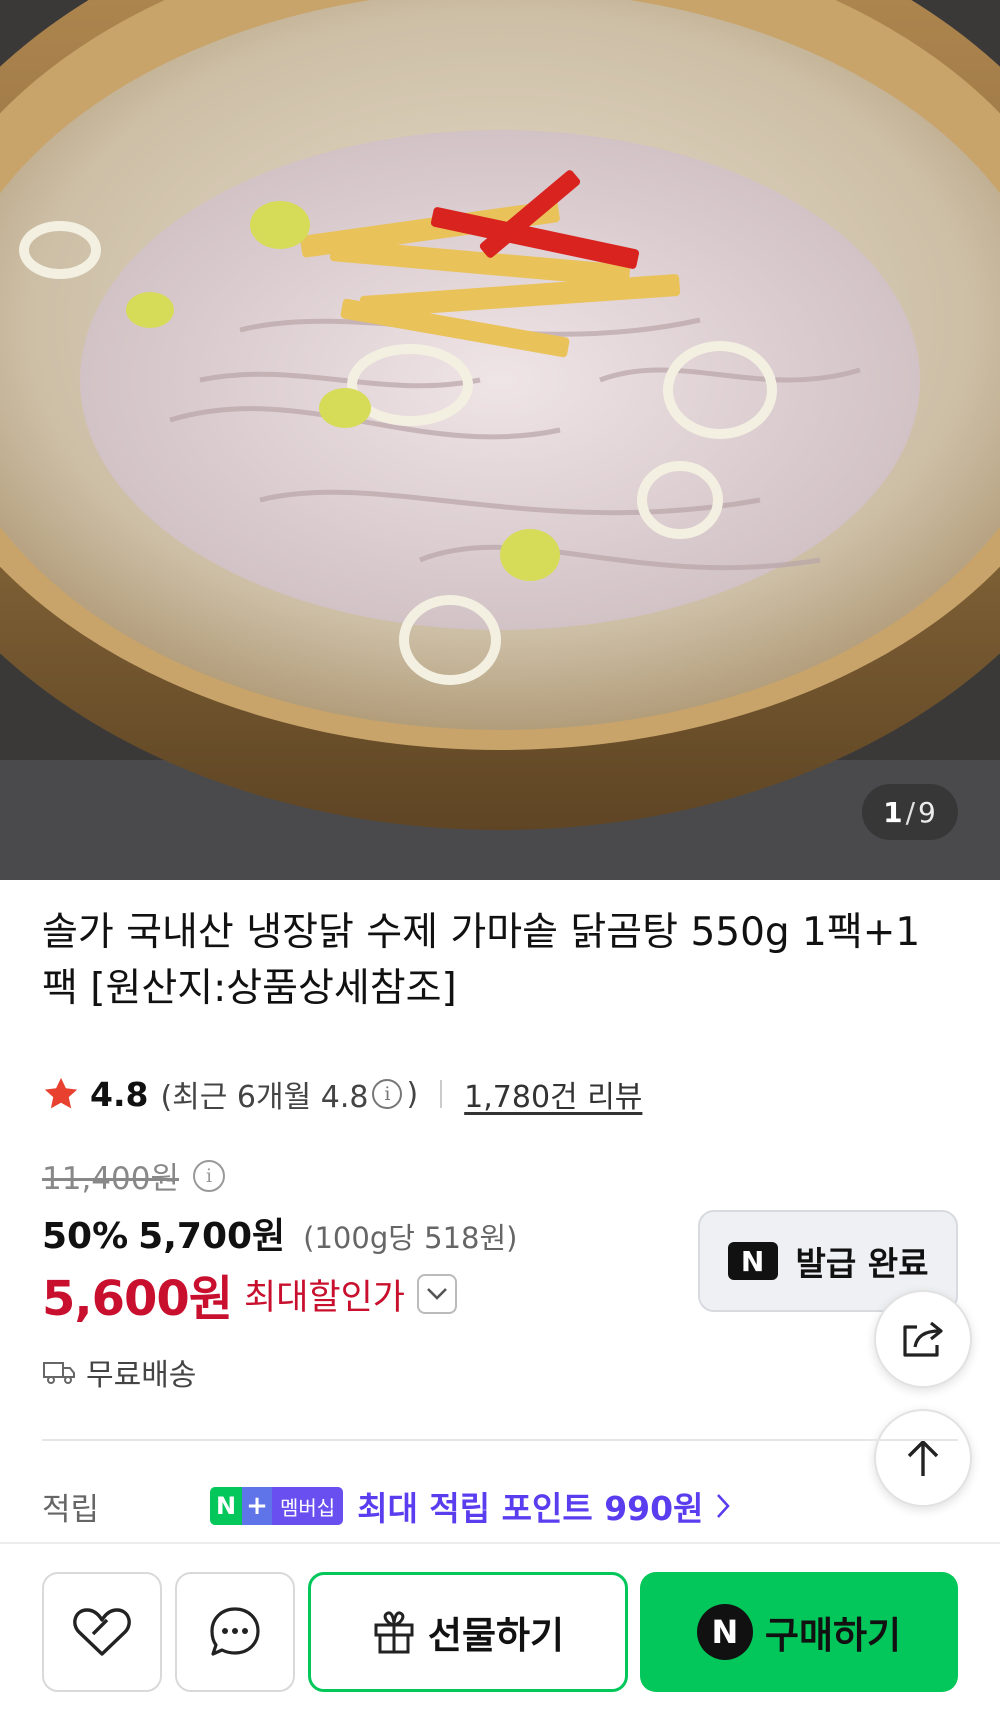 Image resolution: width=1000 pixels, height=1721 pixels. I want to click on max-discount-toggle, so click(437, 1294).